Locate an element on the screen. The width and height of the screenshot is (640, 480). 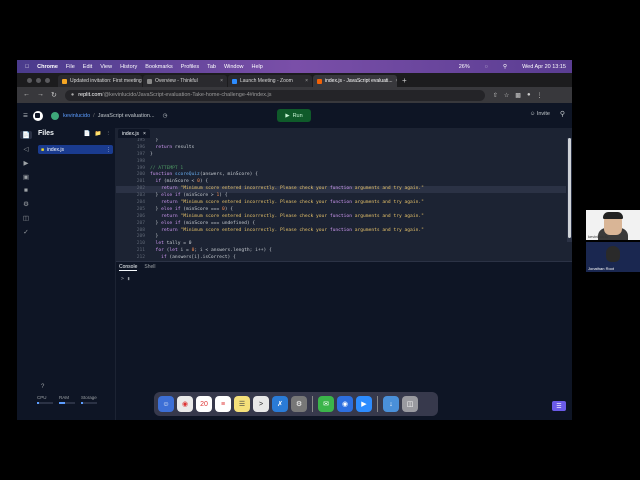
run-button: ▶ Run is located at coordinates (294, 115).